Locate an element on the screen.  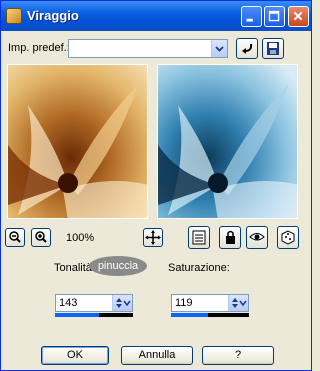
app-icon is located at coordinates (14, 16).